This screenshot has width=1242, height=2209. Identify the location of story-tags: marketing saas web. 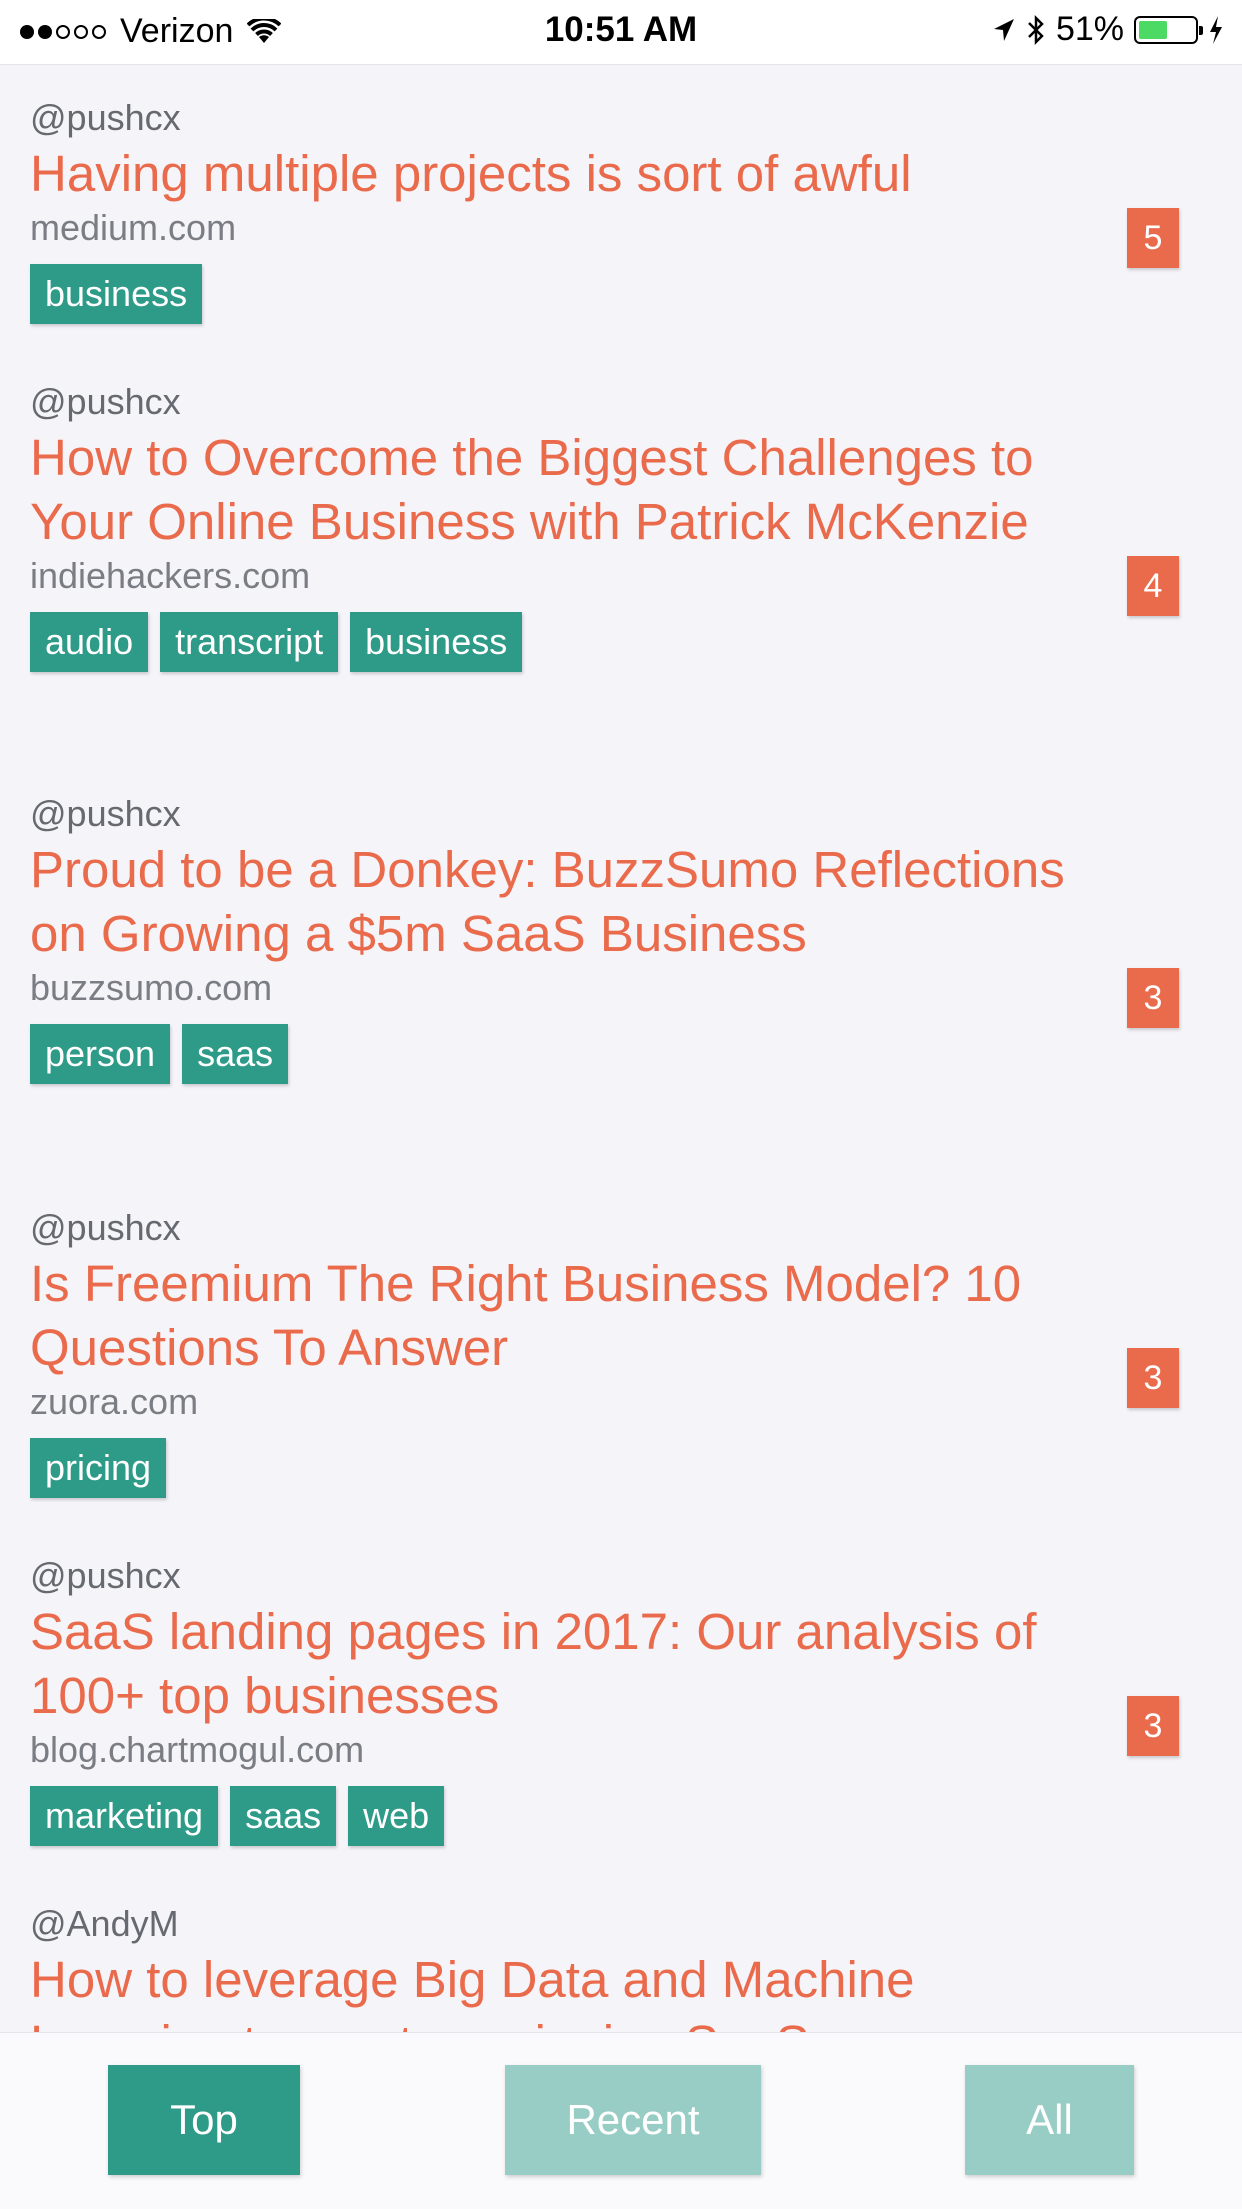
(620, 1816).